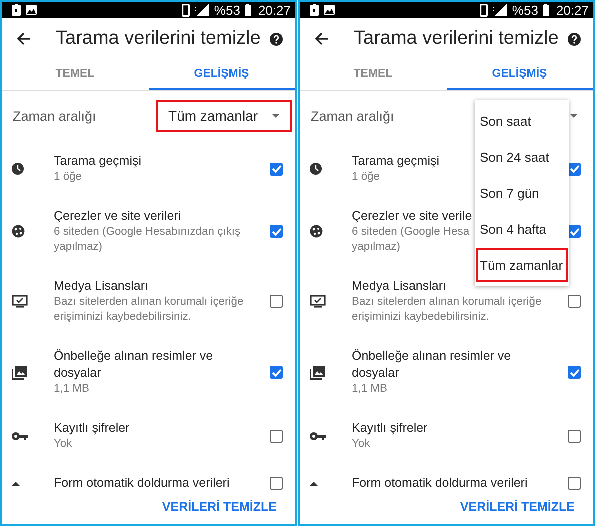 This screenshot has height=526, width=595. I want to click on menu-option: Son 24 saat, so click(522, 157).